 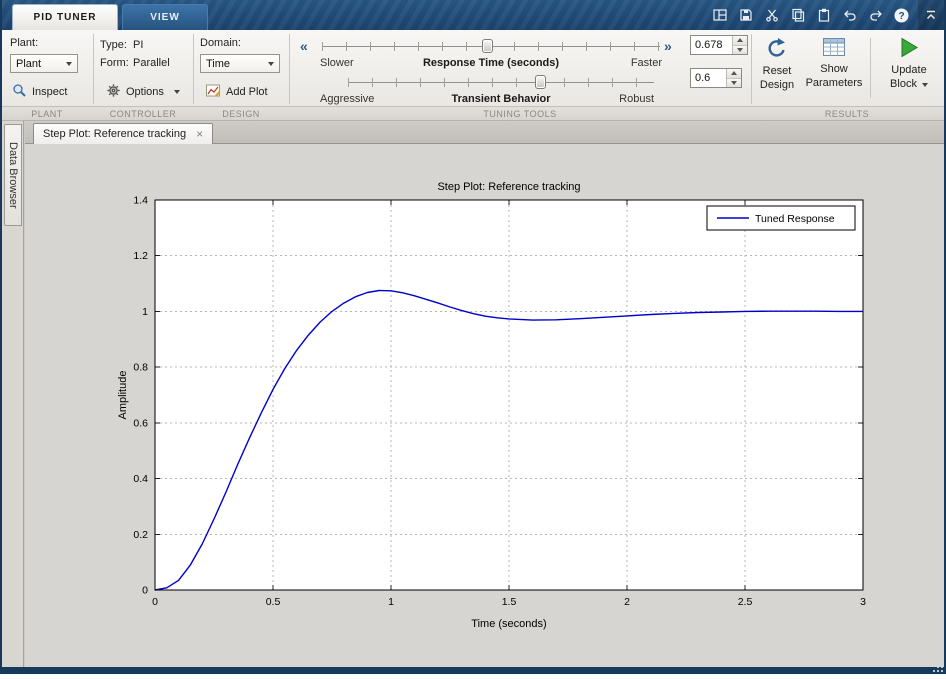 What do you see at coordinates (708, 78) in the screenshot?
I see `transient-behavior-value: 0.6` at bounding box center [708, 78].